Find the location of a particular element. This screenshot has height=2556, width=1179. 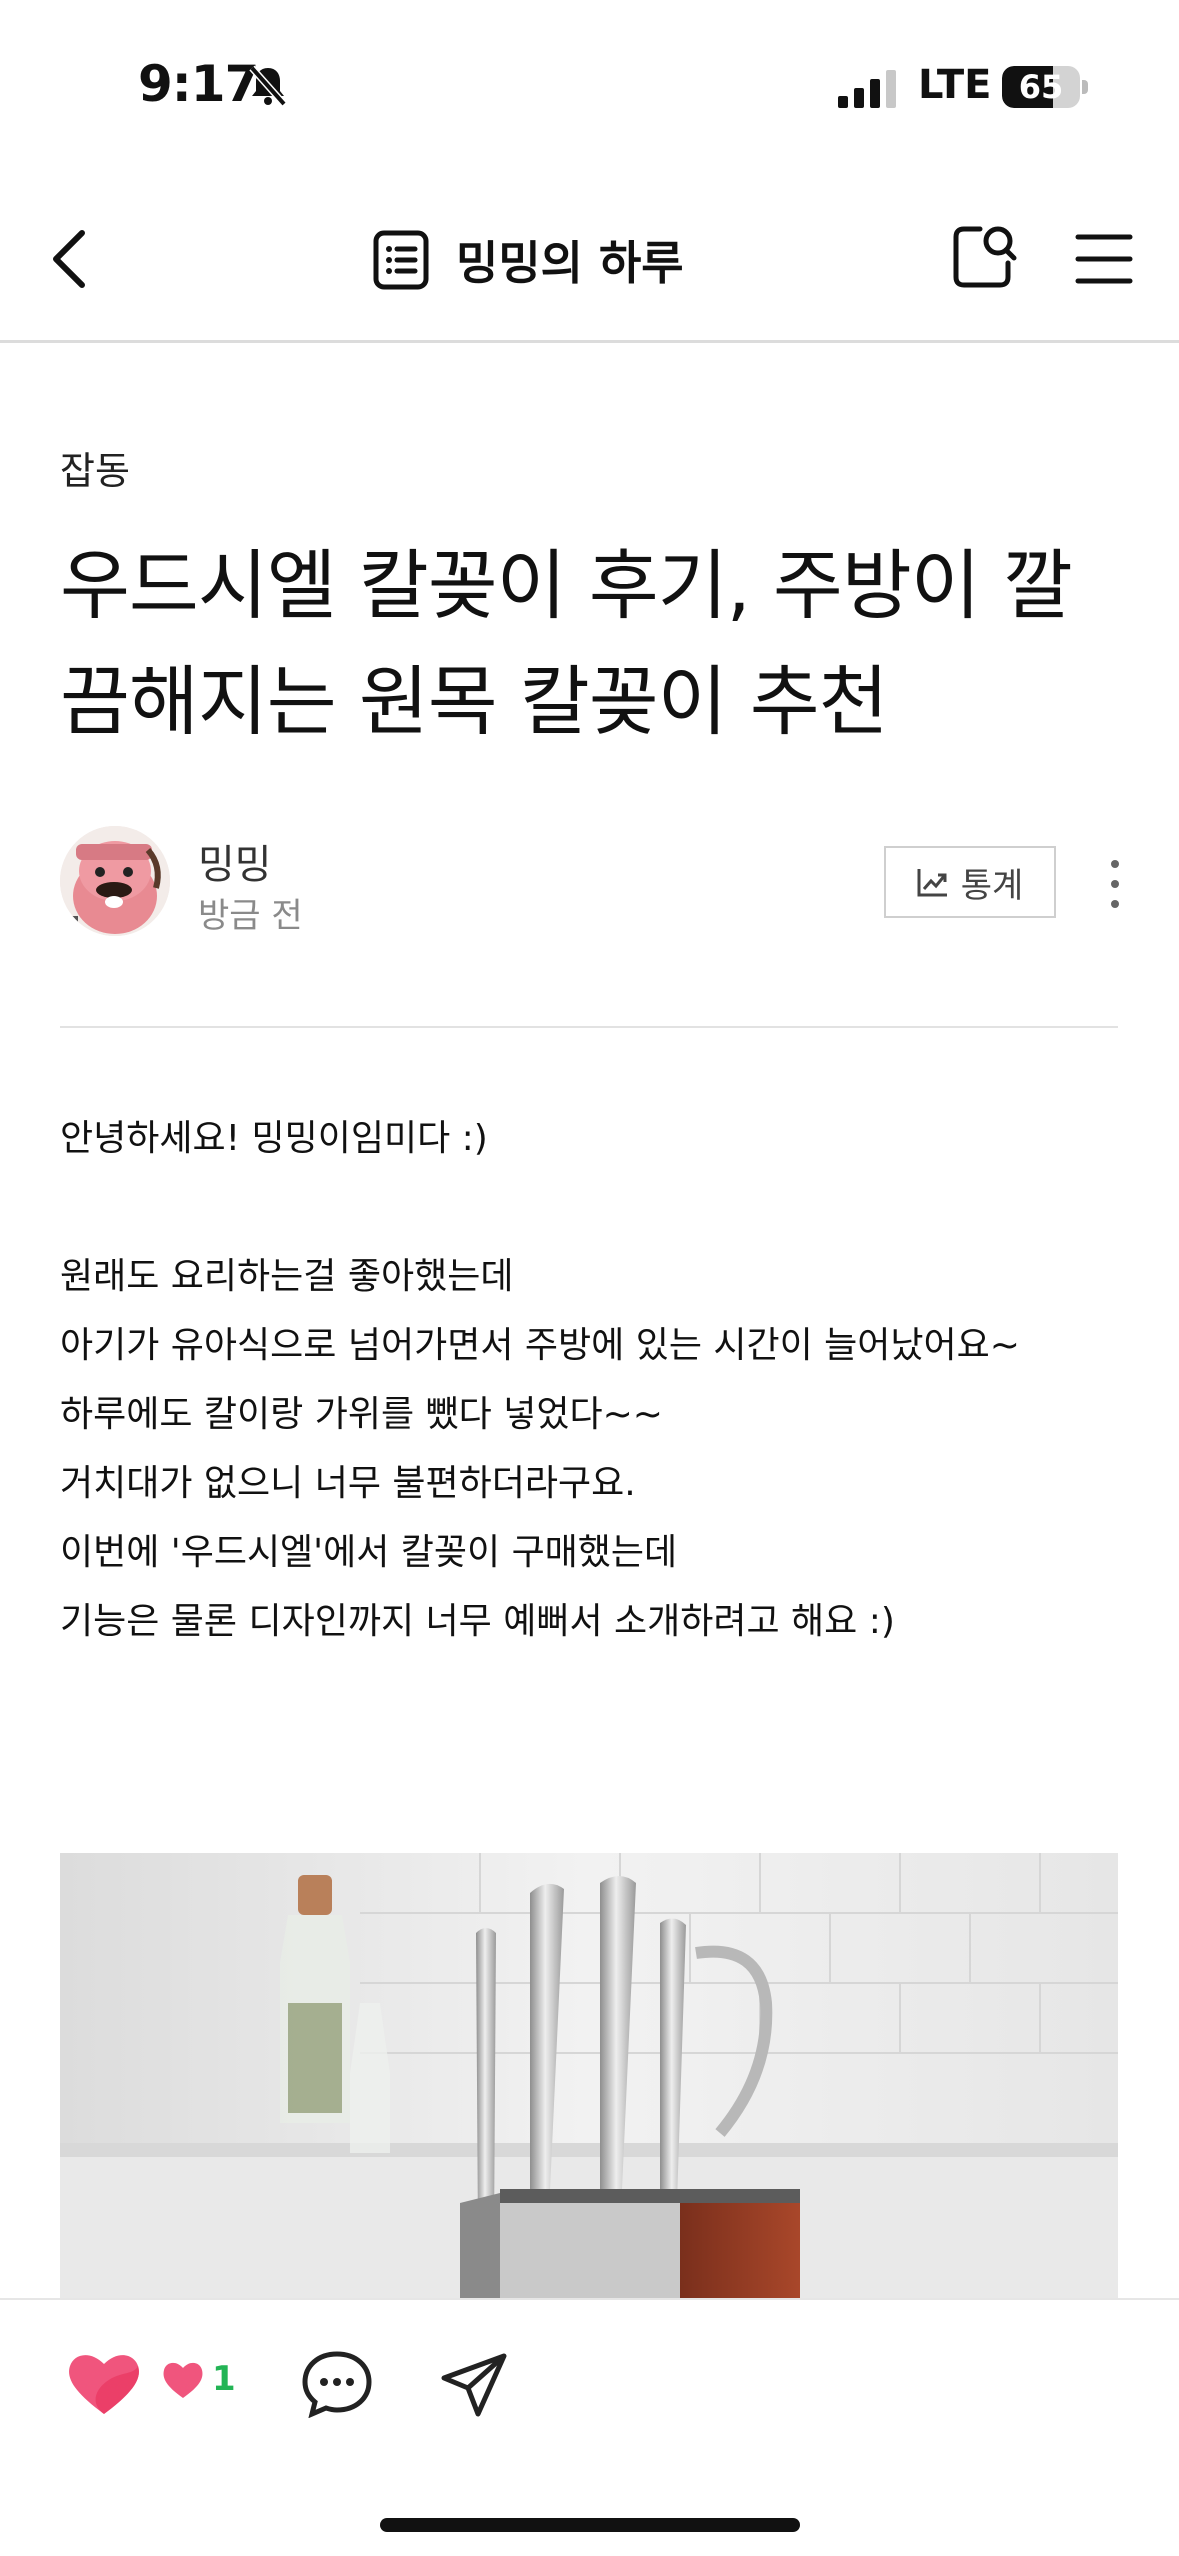

back-arrow-icon is located at coordinates (70, 259).